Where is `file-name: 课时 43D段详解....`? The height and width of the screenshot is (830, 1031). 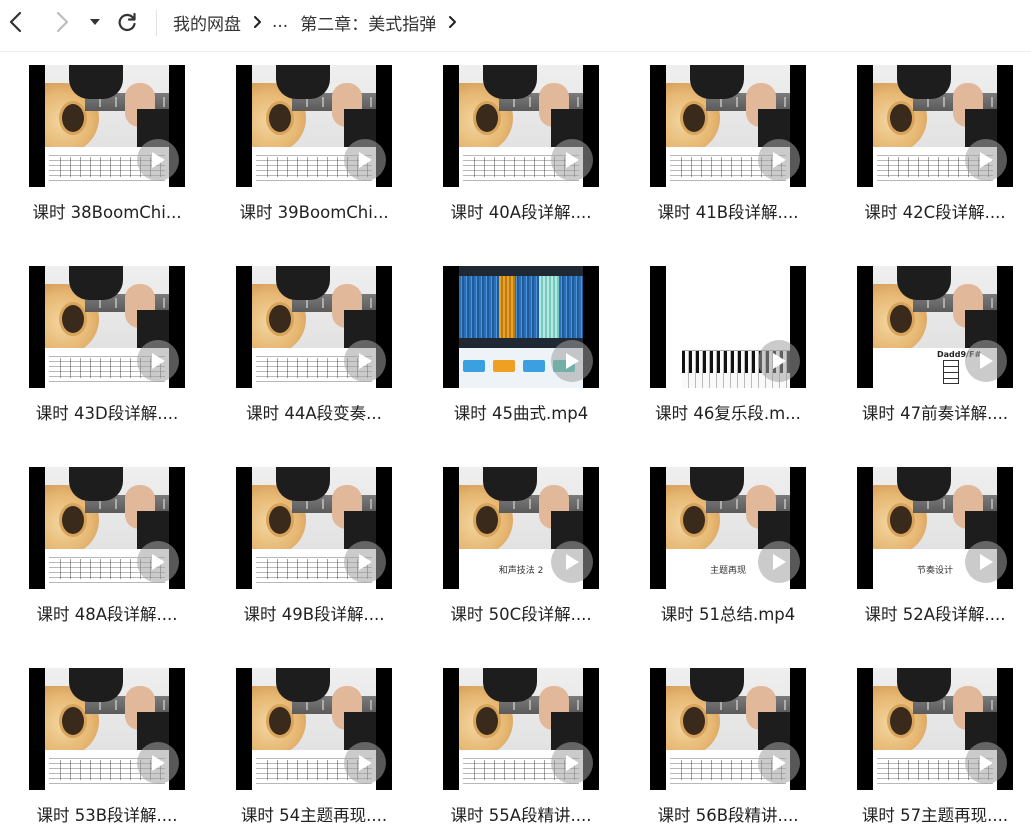 file-name: 课时 43D段详解.... is located at coordinates (107, 413).